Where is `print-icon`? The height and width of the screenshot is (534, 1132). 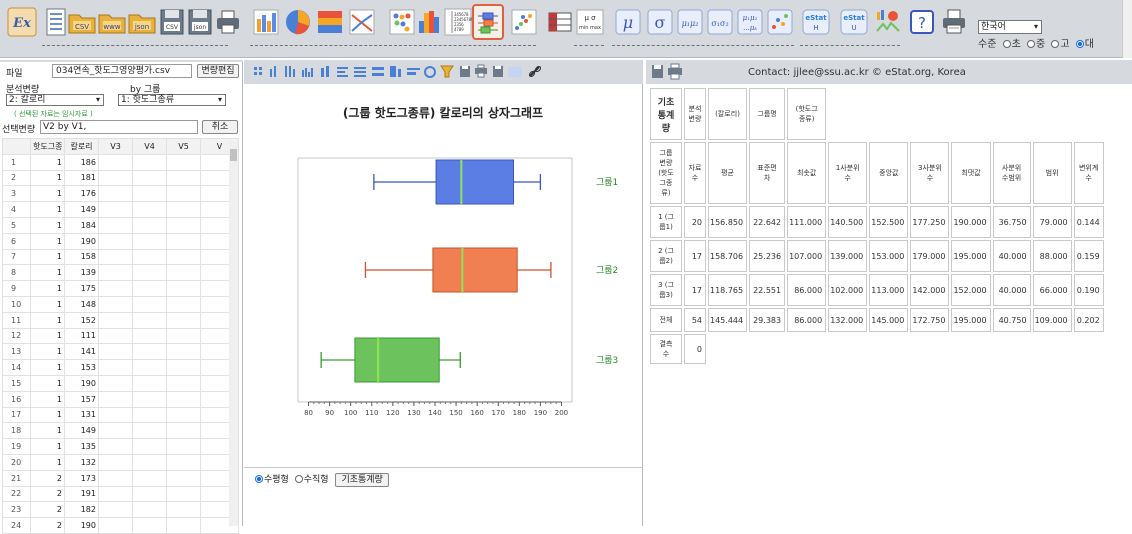
print-icon is located at coordinates (228, 22).